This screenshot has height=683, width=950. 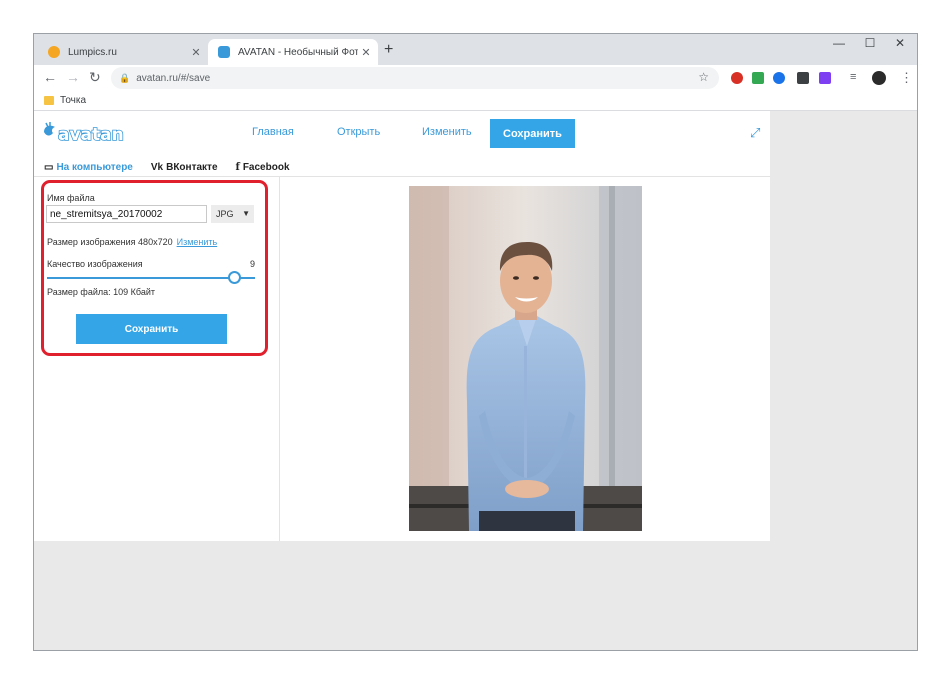 What do you see at coordinates (151, 329) in the screenshot?
I see `save-button: Сохранить` at bounding box center [151, 329].